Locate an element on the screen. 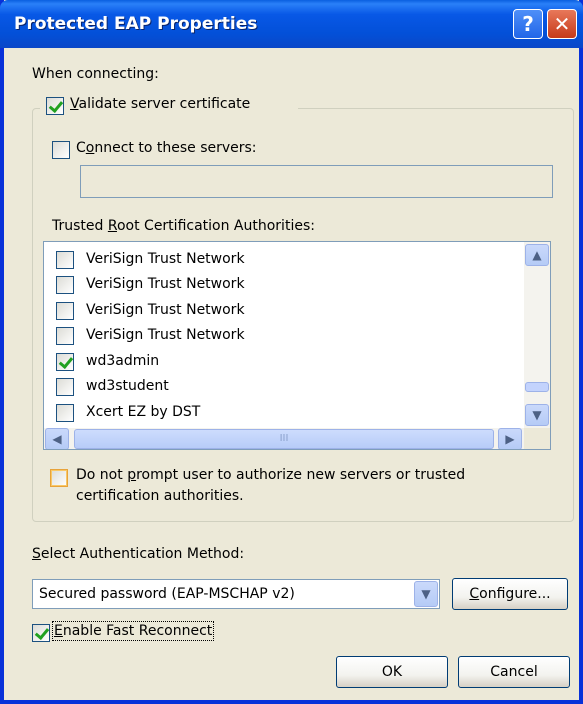  list-item-label: Xcert EZ by DST is located at coordinates (143, 412).